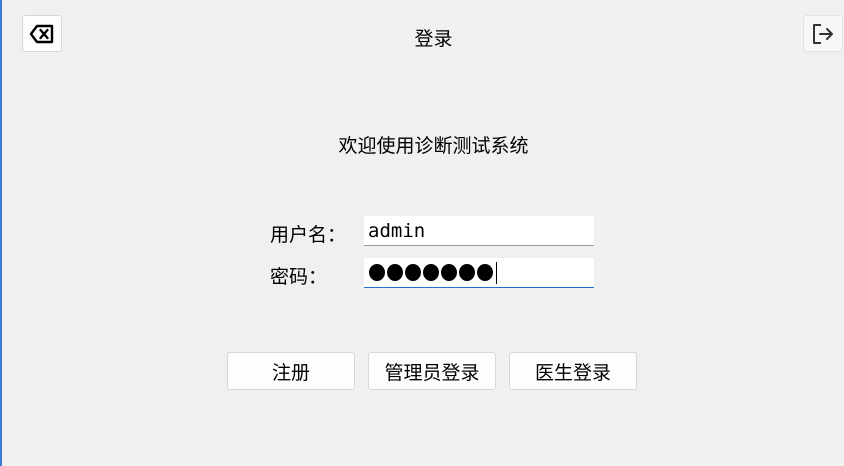 The image size is (844, 466). What do you see at coordinates (573, 371) in the screenshot?
I see `doctor-login-button: 医生登录` at bounding box center [573, 371].